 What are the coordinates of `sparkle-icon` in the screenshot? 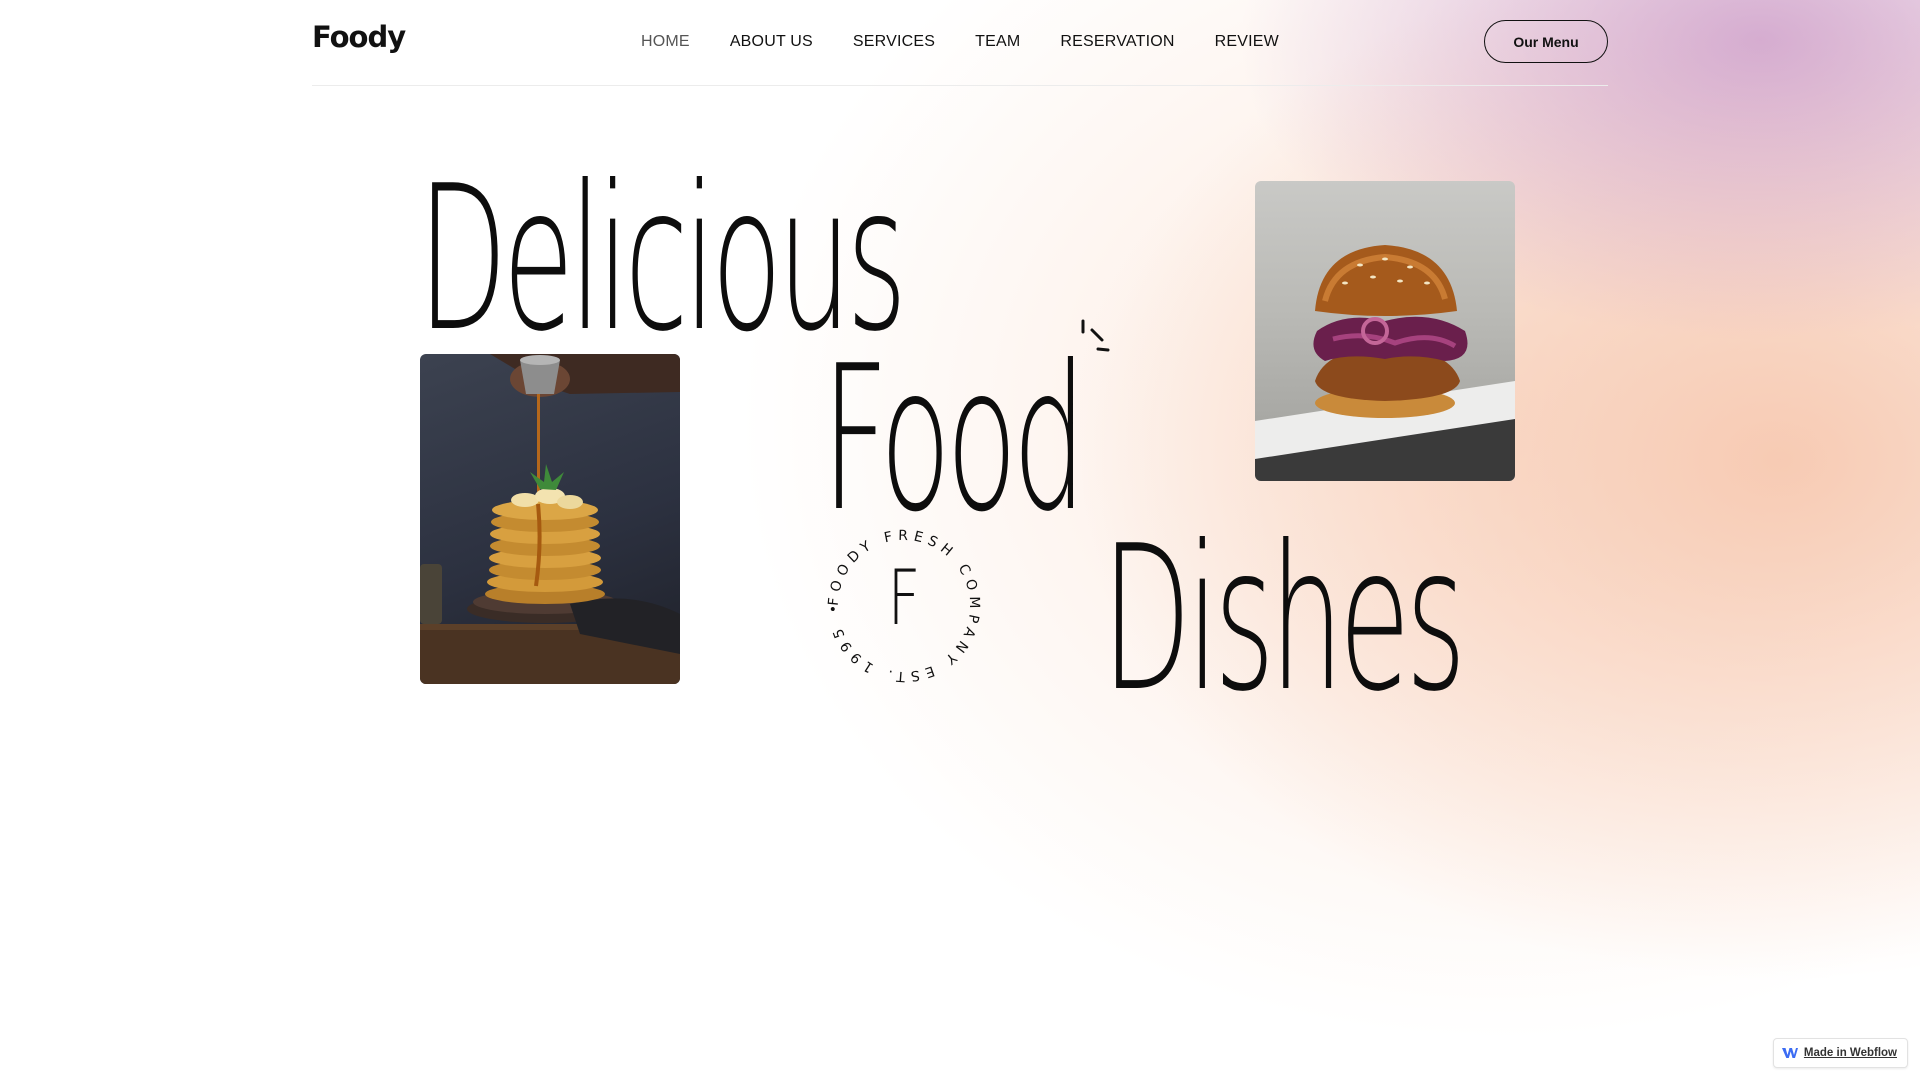 It's located at (1095, 335).